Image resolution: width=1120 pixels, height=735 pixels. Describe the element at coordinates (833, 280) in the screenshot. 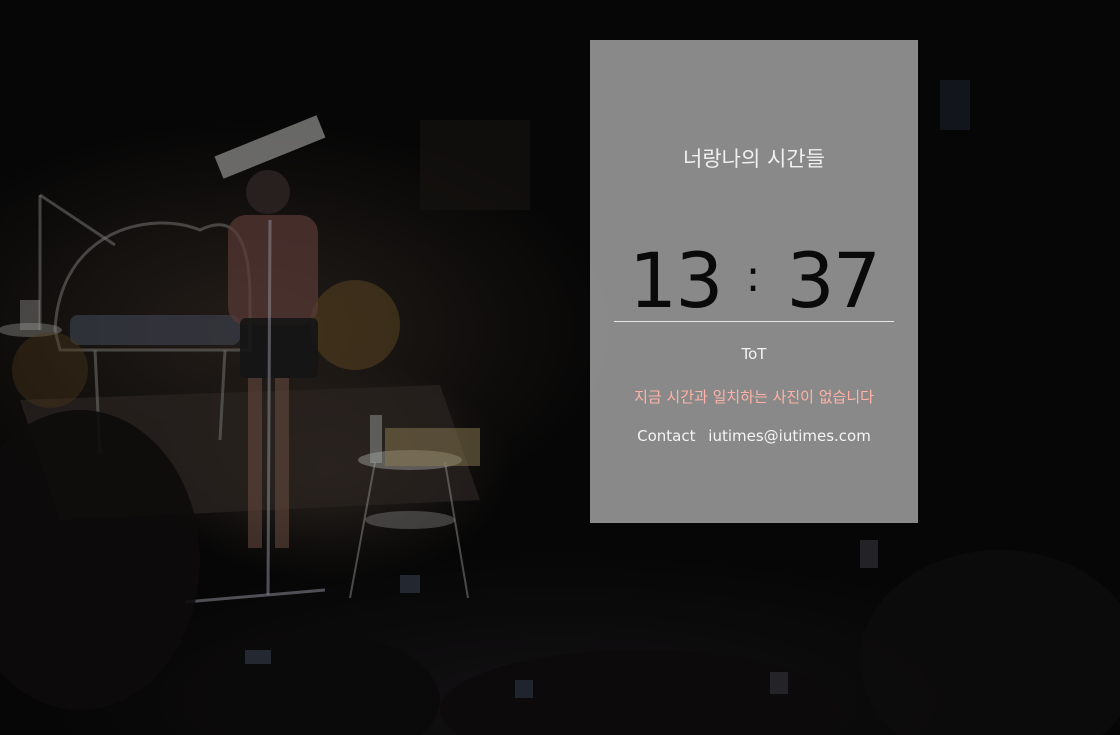

I see `clock-minutes: 37` at that location.